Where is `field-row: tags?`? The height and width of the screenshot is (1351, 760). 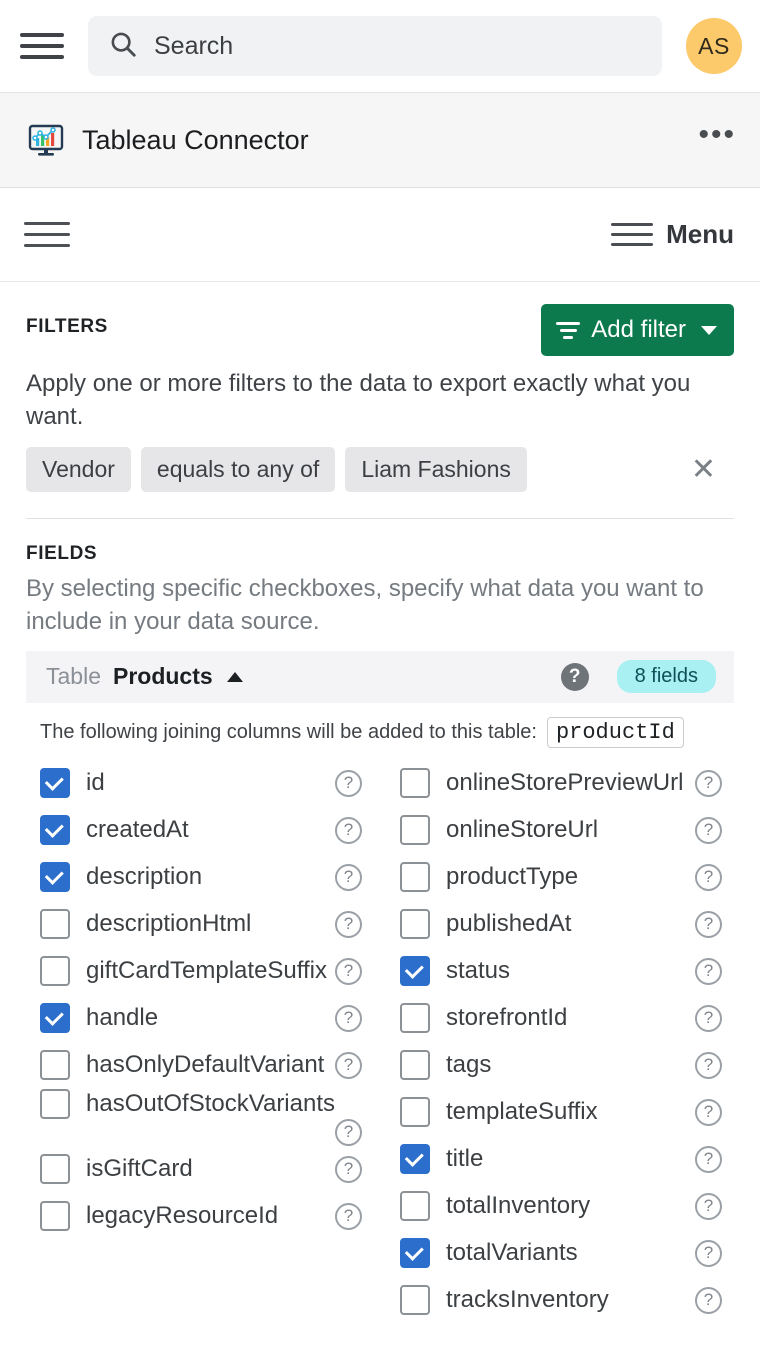
field-row: tags? is located at coordinates (563, 1065).